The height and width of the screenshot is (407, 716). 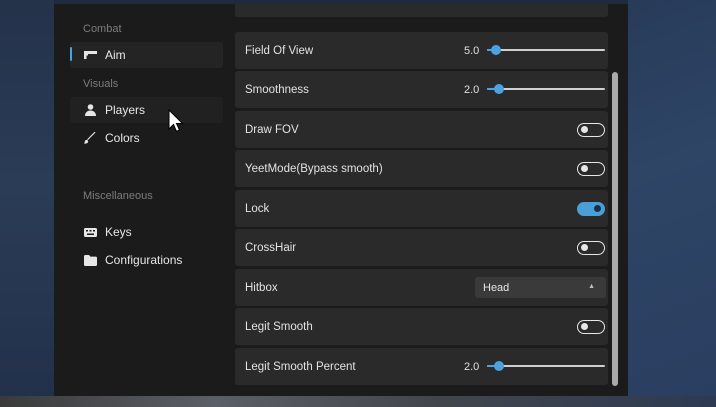 I want to click on section-label-combat: Combat, so click(x=102, y=29).